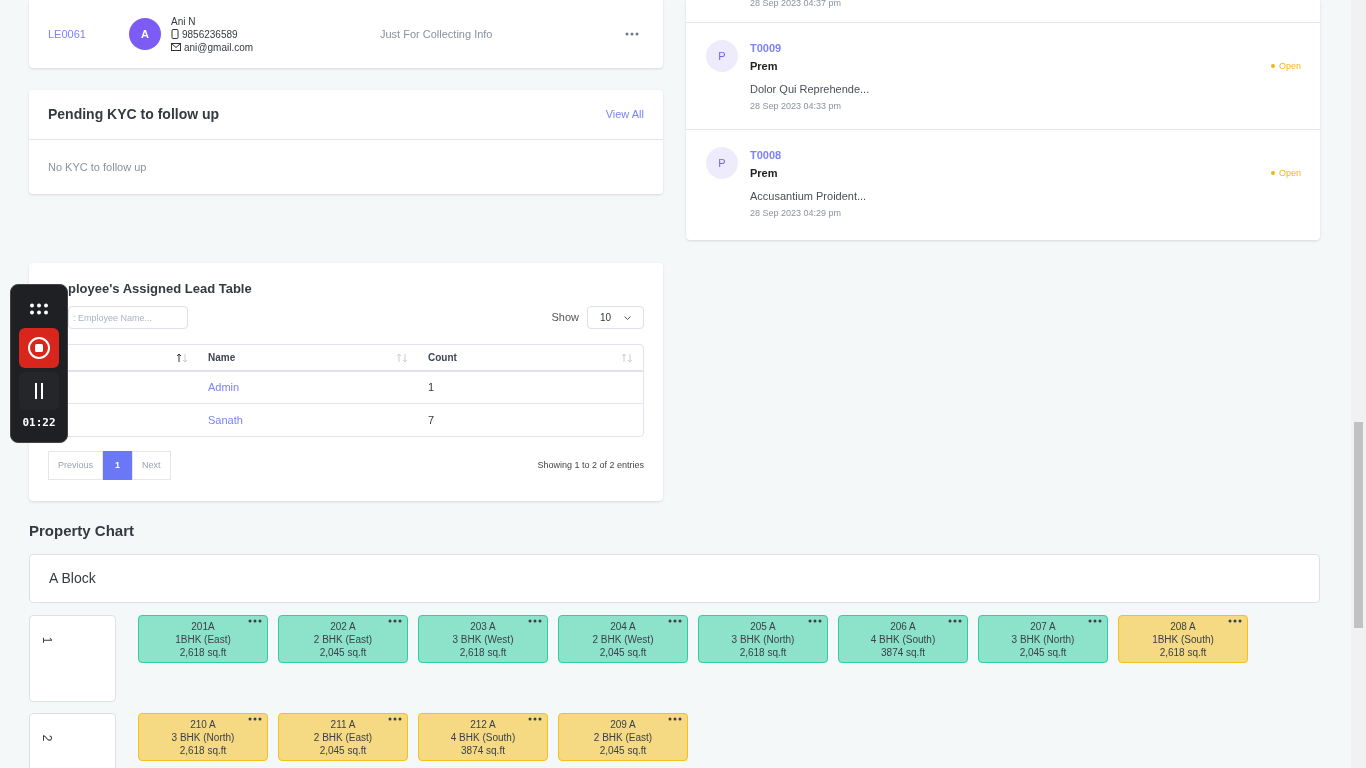 Image resolution: width=1366 pixels, height=768 pixels. Describe the element at coordinates (565, 318) in the screenshot. I see `show-label: Show` at that location.